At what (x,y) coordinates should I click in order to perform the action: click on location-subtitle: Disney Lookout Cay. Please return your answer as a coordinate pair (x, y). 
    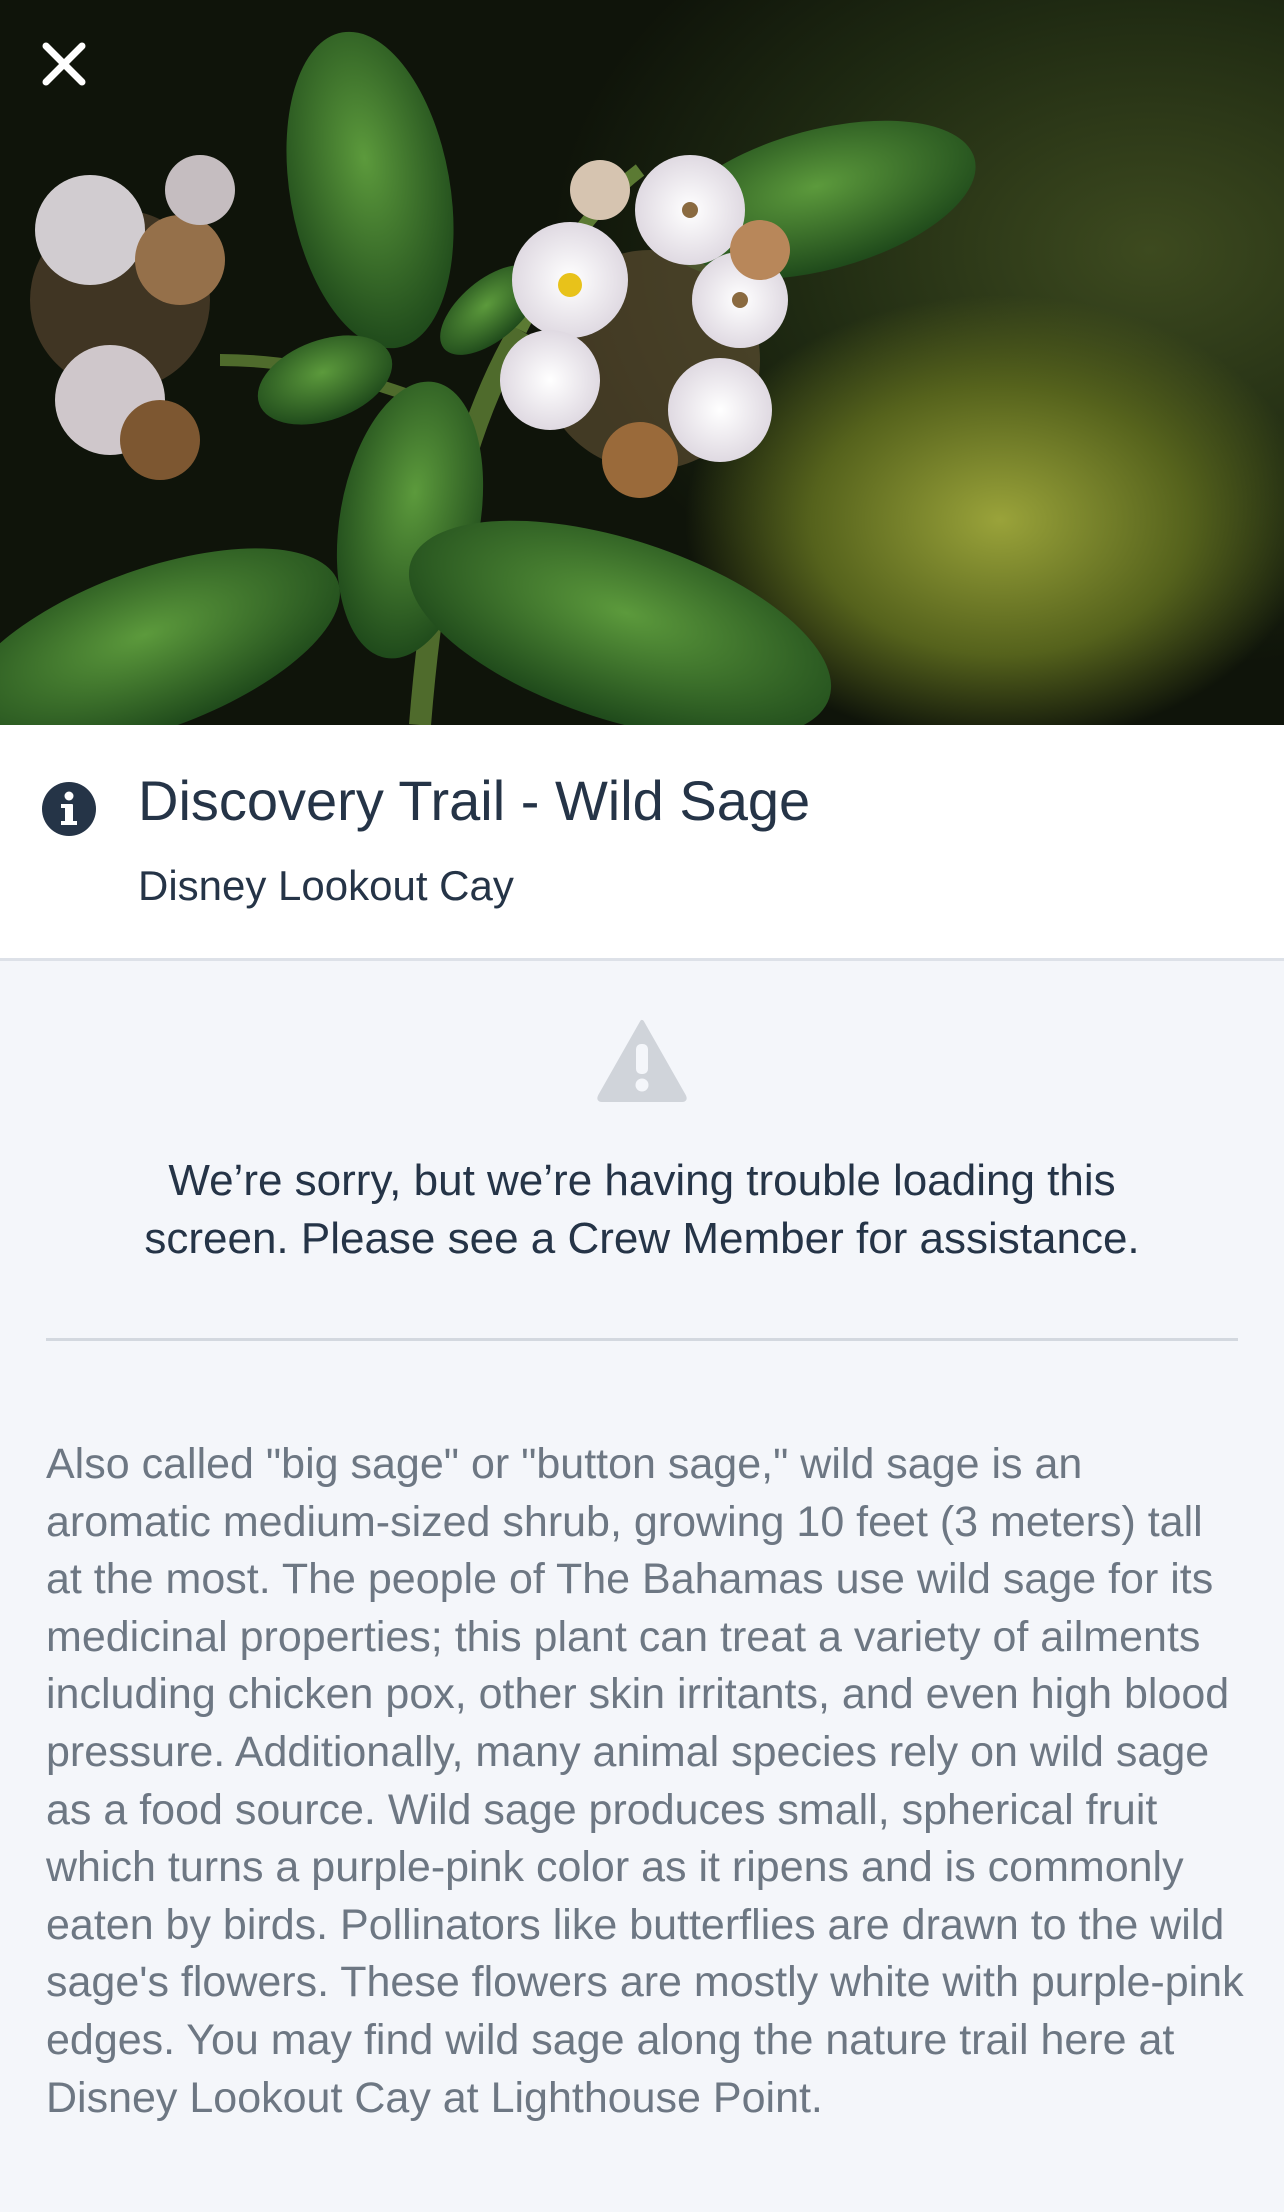
    Looking at the image, I should click on (326, 885).